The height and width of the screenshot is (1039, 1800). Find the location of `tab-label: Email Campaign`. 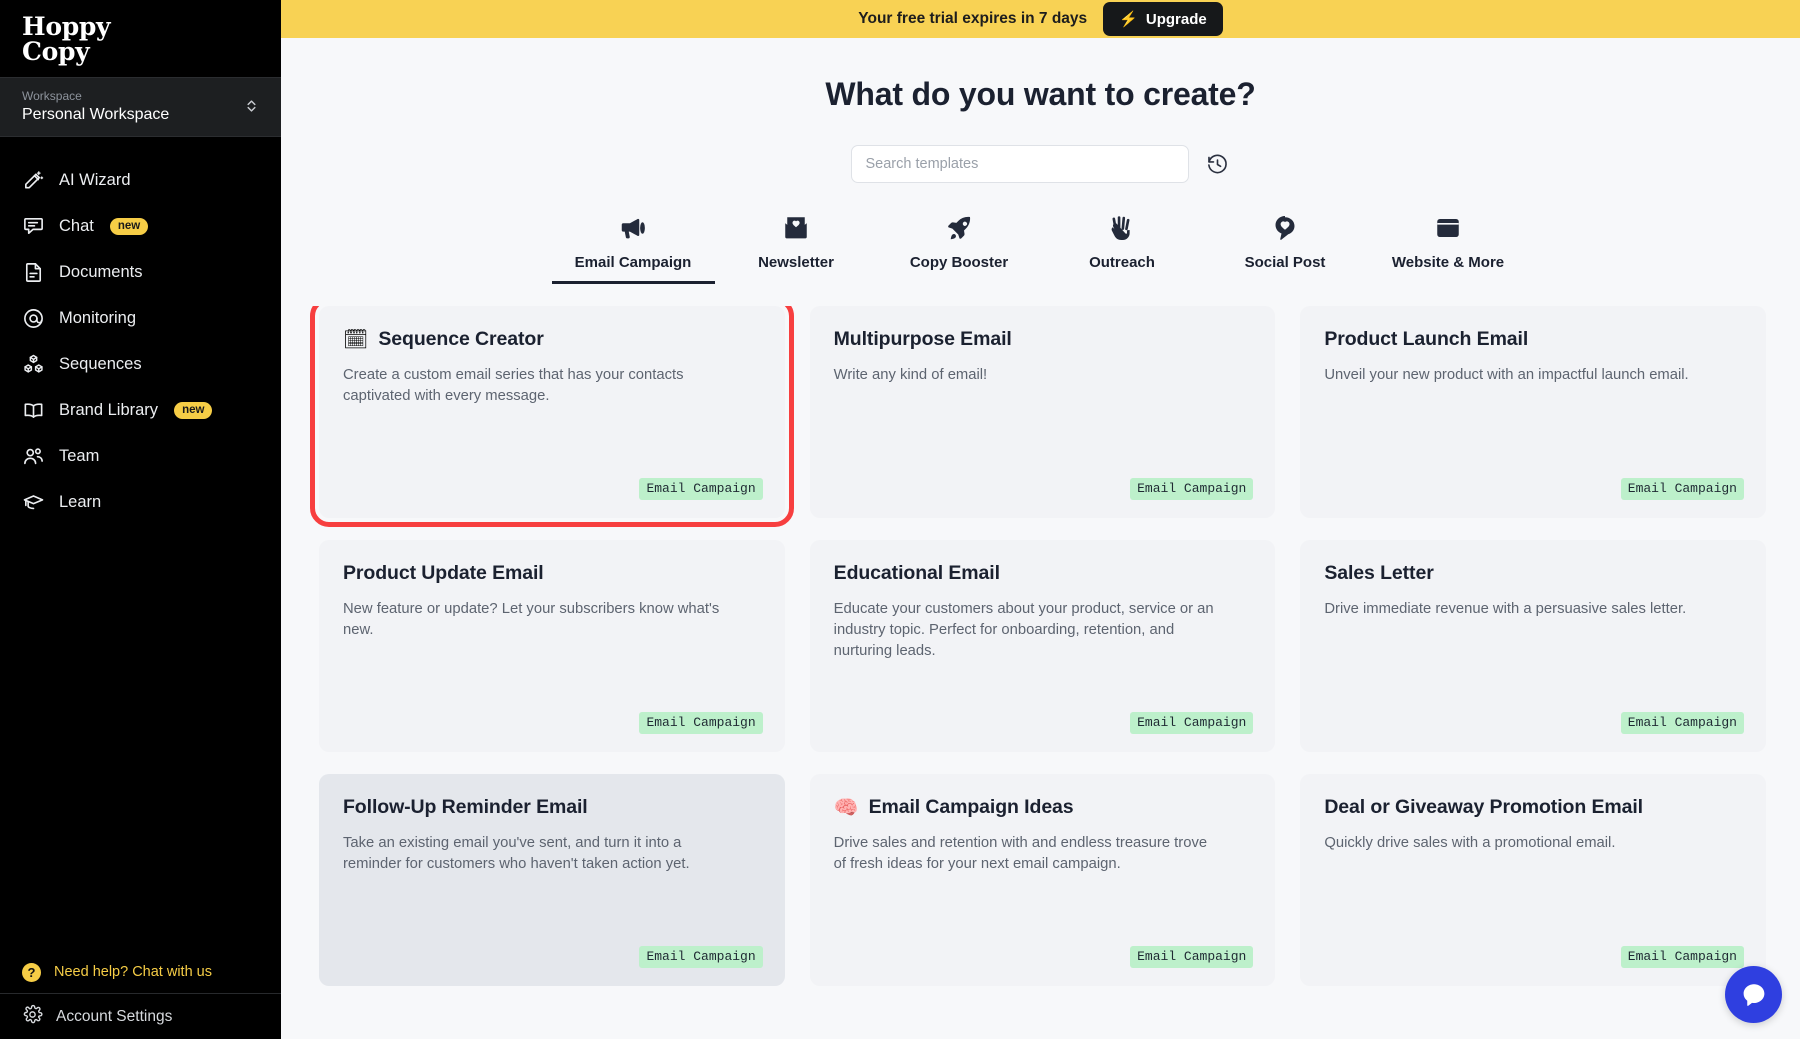

tab-label: Email Campaign is located at coordinates (633, 262).